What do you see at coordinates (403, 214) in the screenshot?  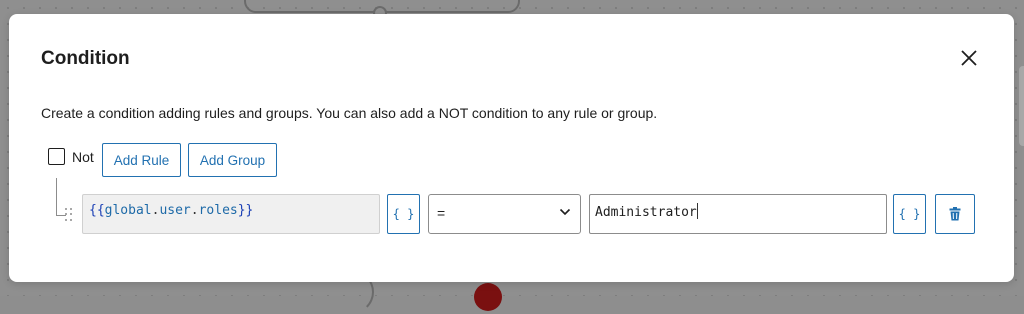 I see `insert-variable-button: { }` at bounding box center [403, 214].